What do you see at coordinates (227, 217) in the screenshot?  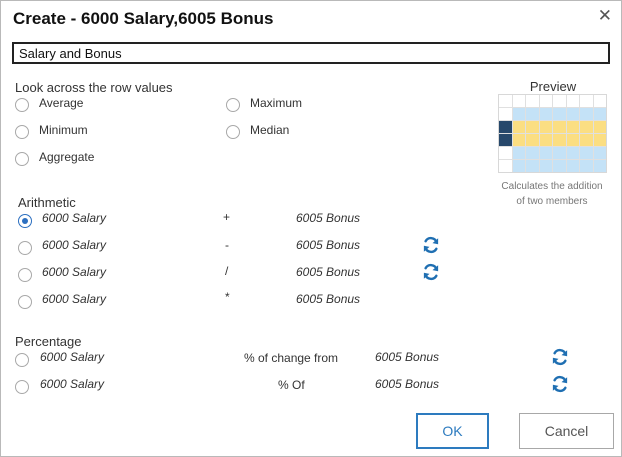 I see `arith-operator: +` at bounding box center [227, 217].